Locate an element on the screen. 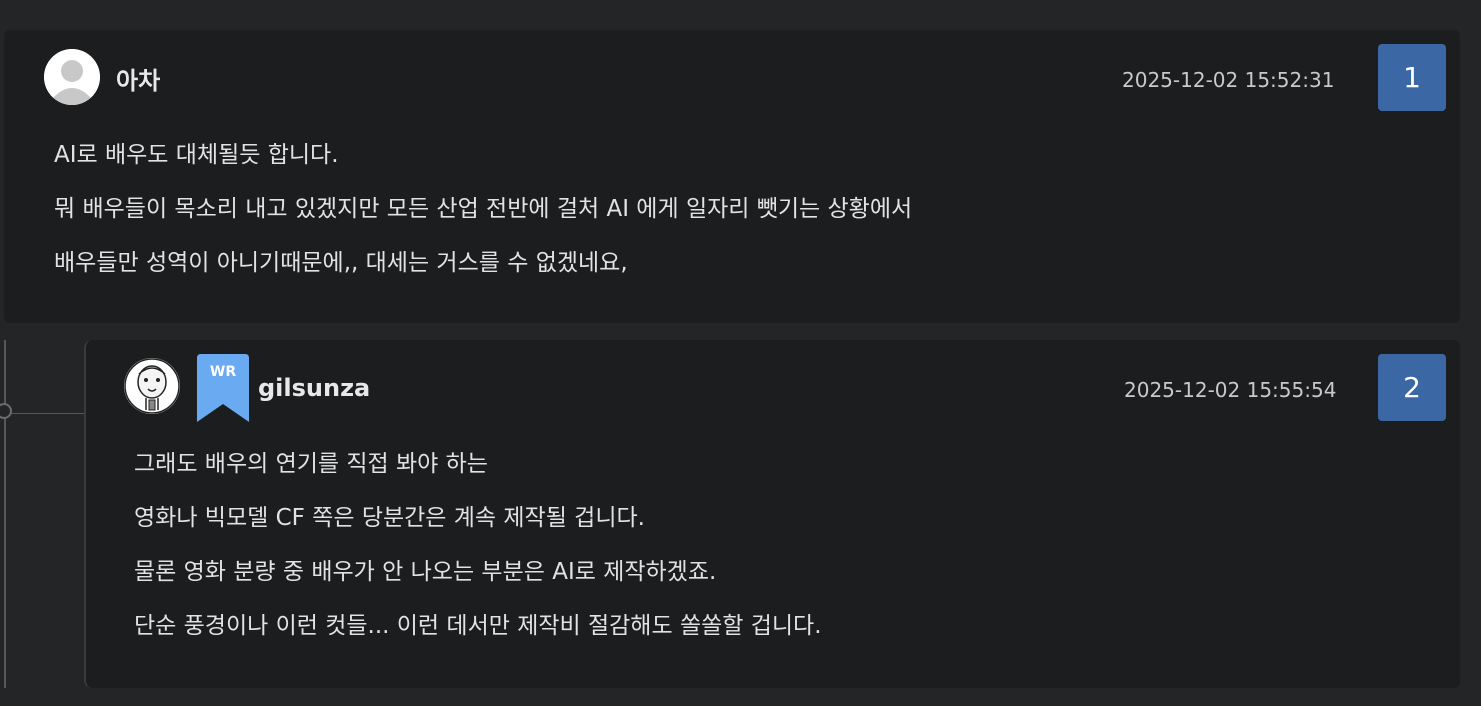 This screenshot has height=706, width=1481. comment-line: 영화나 빅모델 CF 쪽은 당분간은 계속 제작될 겁니다. is located at coordinates (389, 518).